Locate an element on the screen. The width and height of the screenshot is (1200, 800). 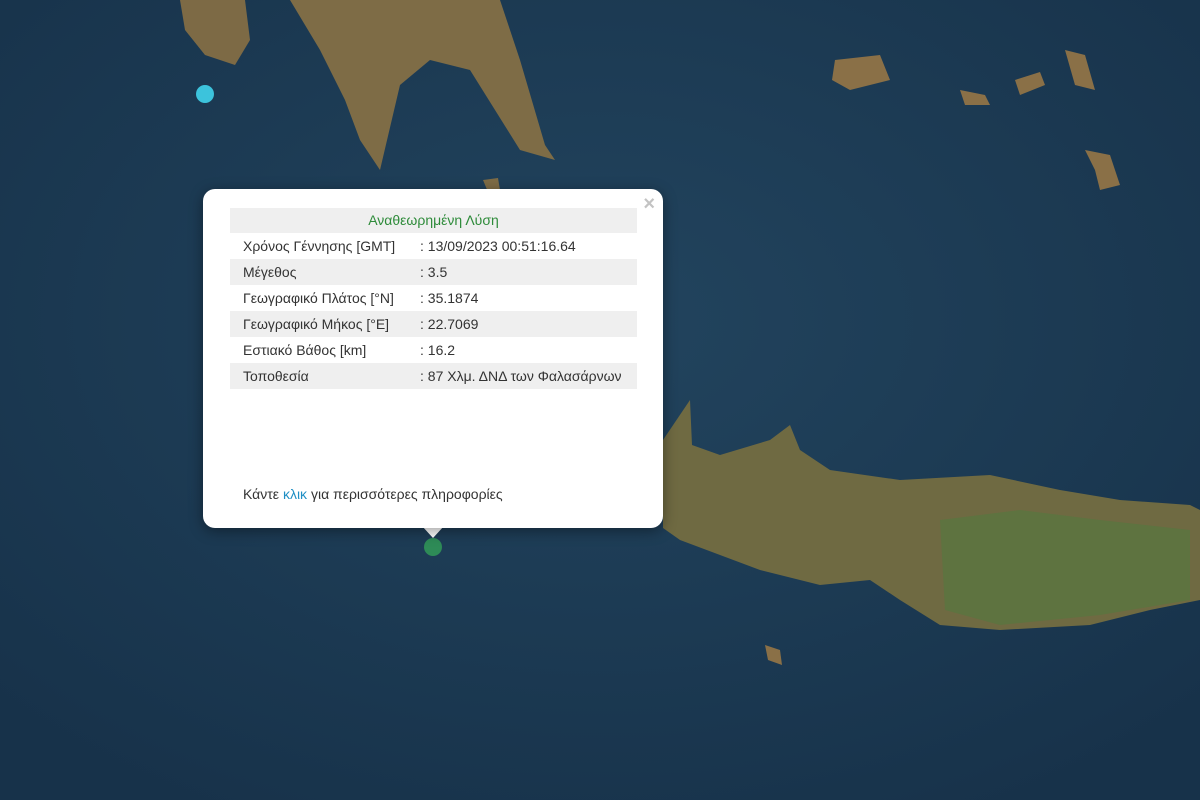
close-icon: × is located at coordinates (649, 204).